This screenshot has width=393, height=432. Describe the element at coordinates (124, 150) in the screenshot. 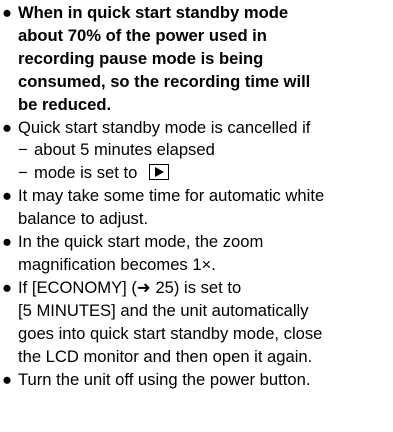

I see `sub-item-text: about 5 minutes elapsed` at that location.